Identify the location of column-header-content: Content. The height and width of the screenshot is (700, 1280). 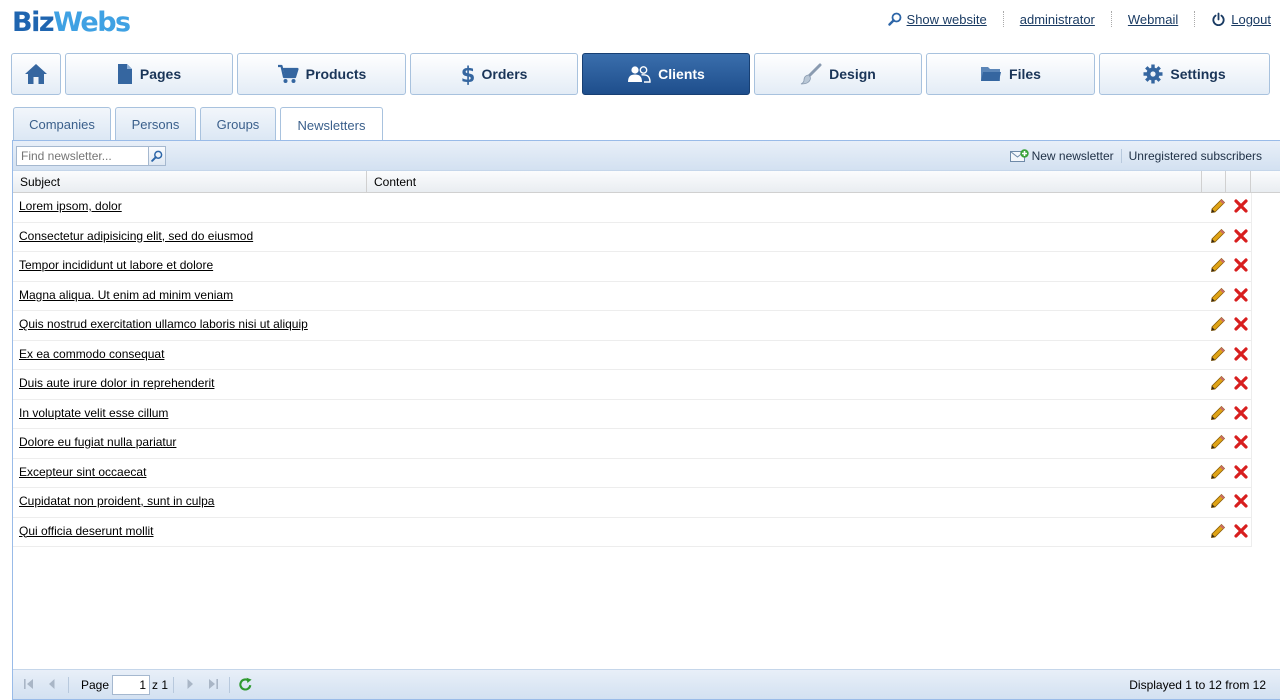
(784, 182).